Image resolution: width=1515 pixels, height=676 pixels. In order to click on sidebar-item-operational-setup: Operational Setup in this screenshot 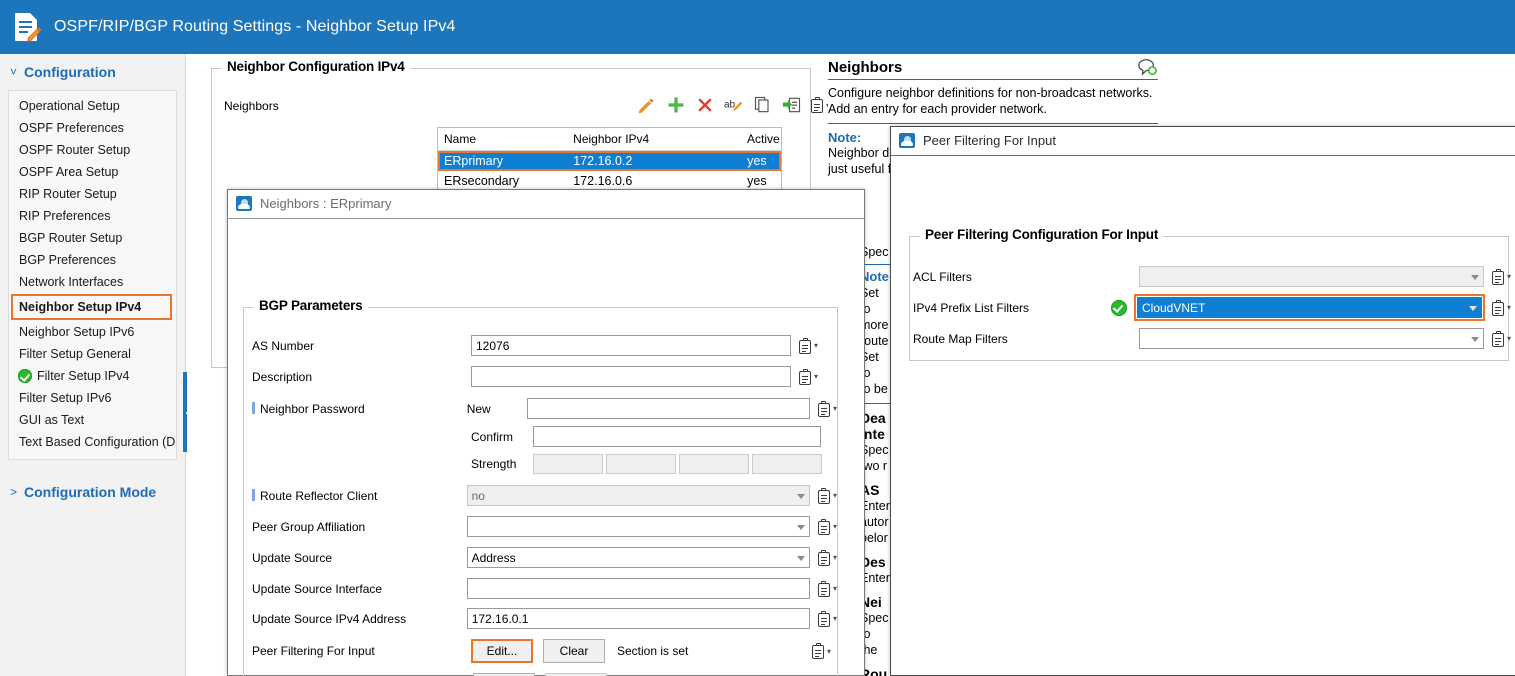, I will do `click(92, 106)`.